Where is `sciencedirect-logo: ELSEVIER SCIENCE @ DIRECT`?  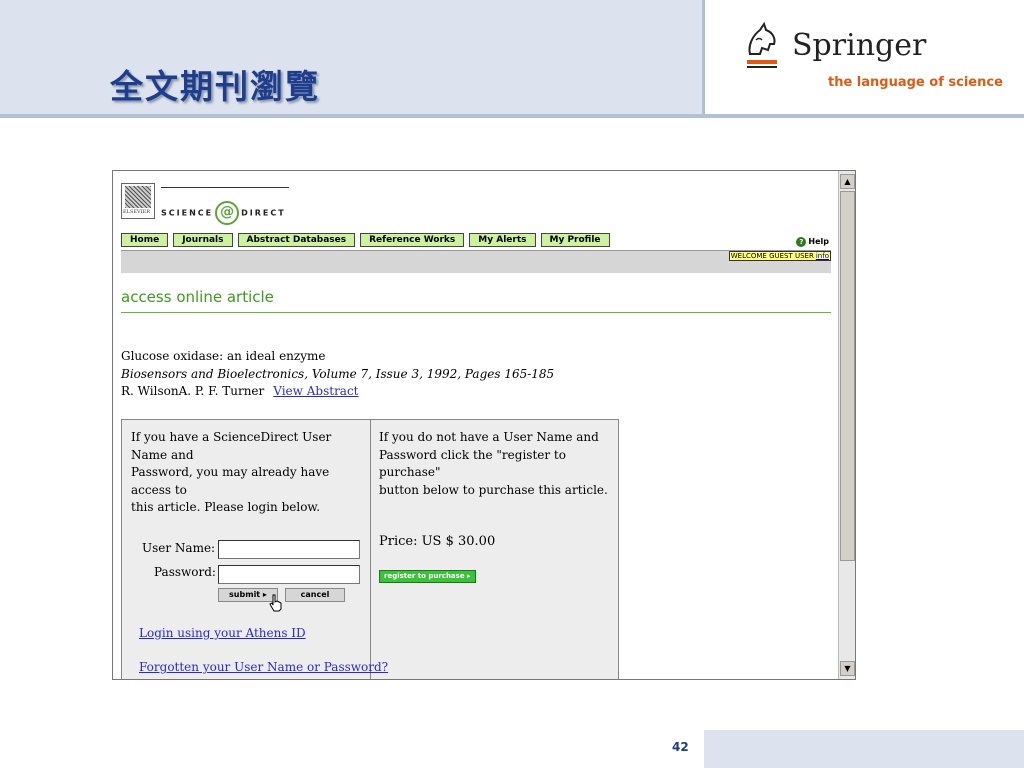
sciencedirect-logo: ELSEVIER SCIENCE @ DIRECT is located at coordinates (206, 204).